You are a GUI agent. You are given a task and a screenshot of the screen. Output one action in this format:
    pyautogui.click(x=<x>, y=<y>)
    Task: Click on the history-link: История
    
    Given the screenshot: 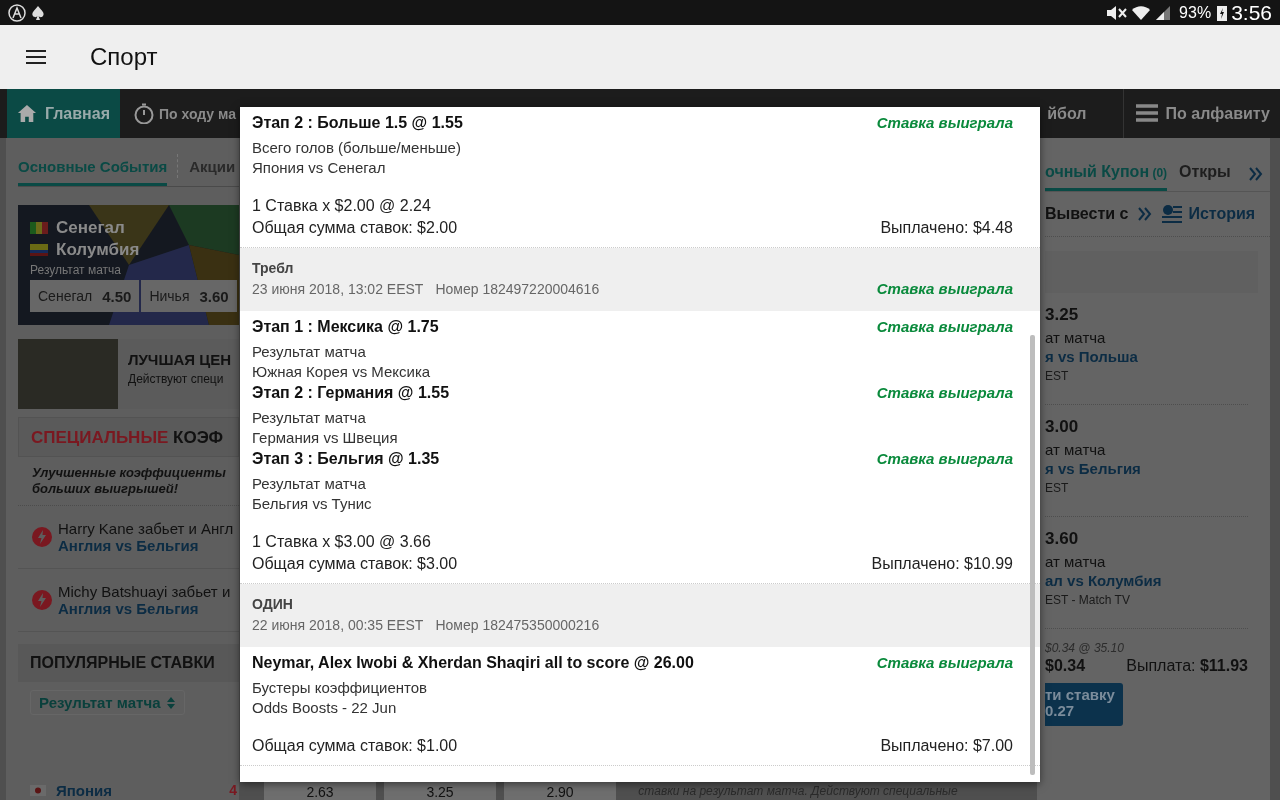 What is the action you would take?
    pyautogui.click(x=1209, y=214)
    